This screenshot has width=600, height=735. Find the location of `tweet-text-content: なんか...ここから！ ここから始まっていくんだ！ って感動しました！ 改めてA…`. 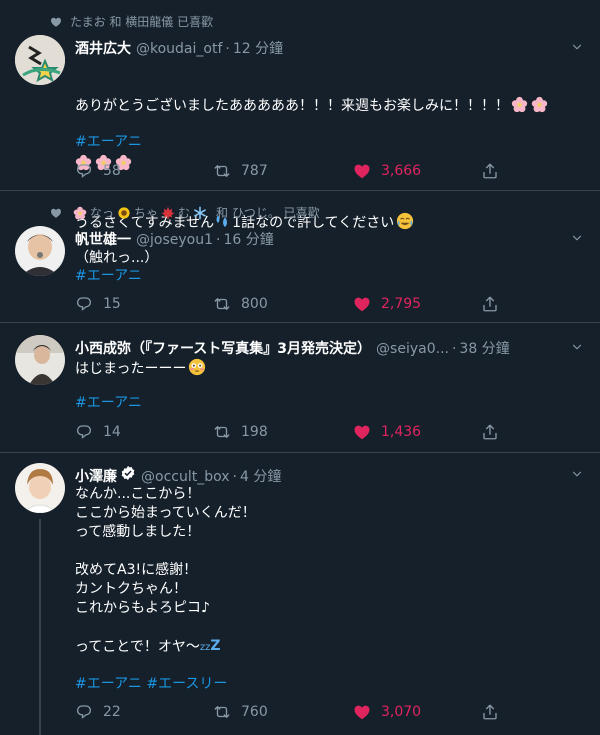

tweet-text-content: なんか...ここから！ ここから始まっていくんだ！ って感動しました！ 改めてA… is located at coordinates (165, 570).